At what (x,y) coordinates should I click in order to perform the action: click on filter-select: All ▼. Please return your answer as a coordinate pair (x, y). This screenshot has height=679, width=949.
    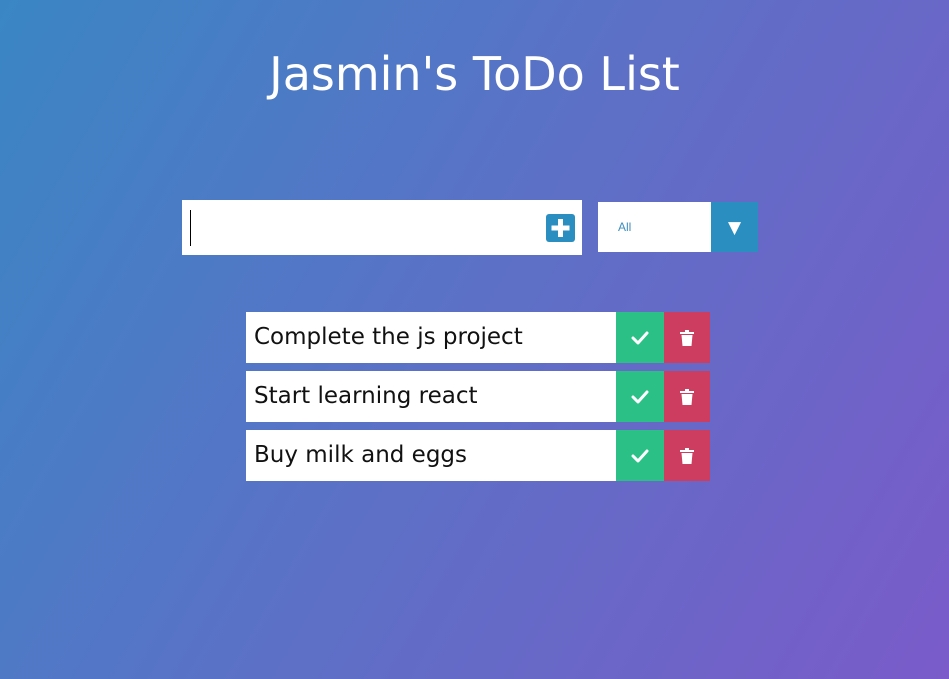
    Looking at the image, I should click on (678, 227).